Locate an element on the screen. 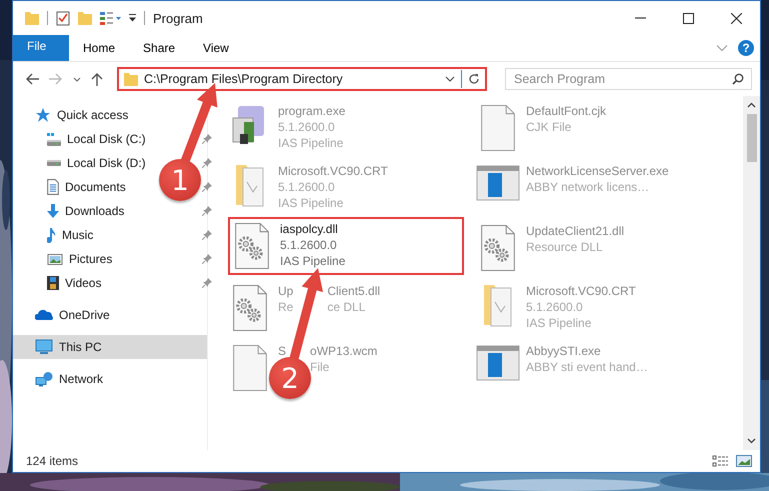 The image size is (769, 491). sidebar-item: This PC is located at coordinates (110, 347).